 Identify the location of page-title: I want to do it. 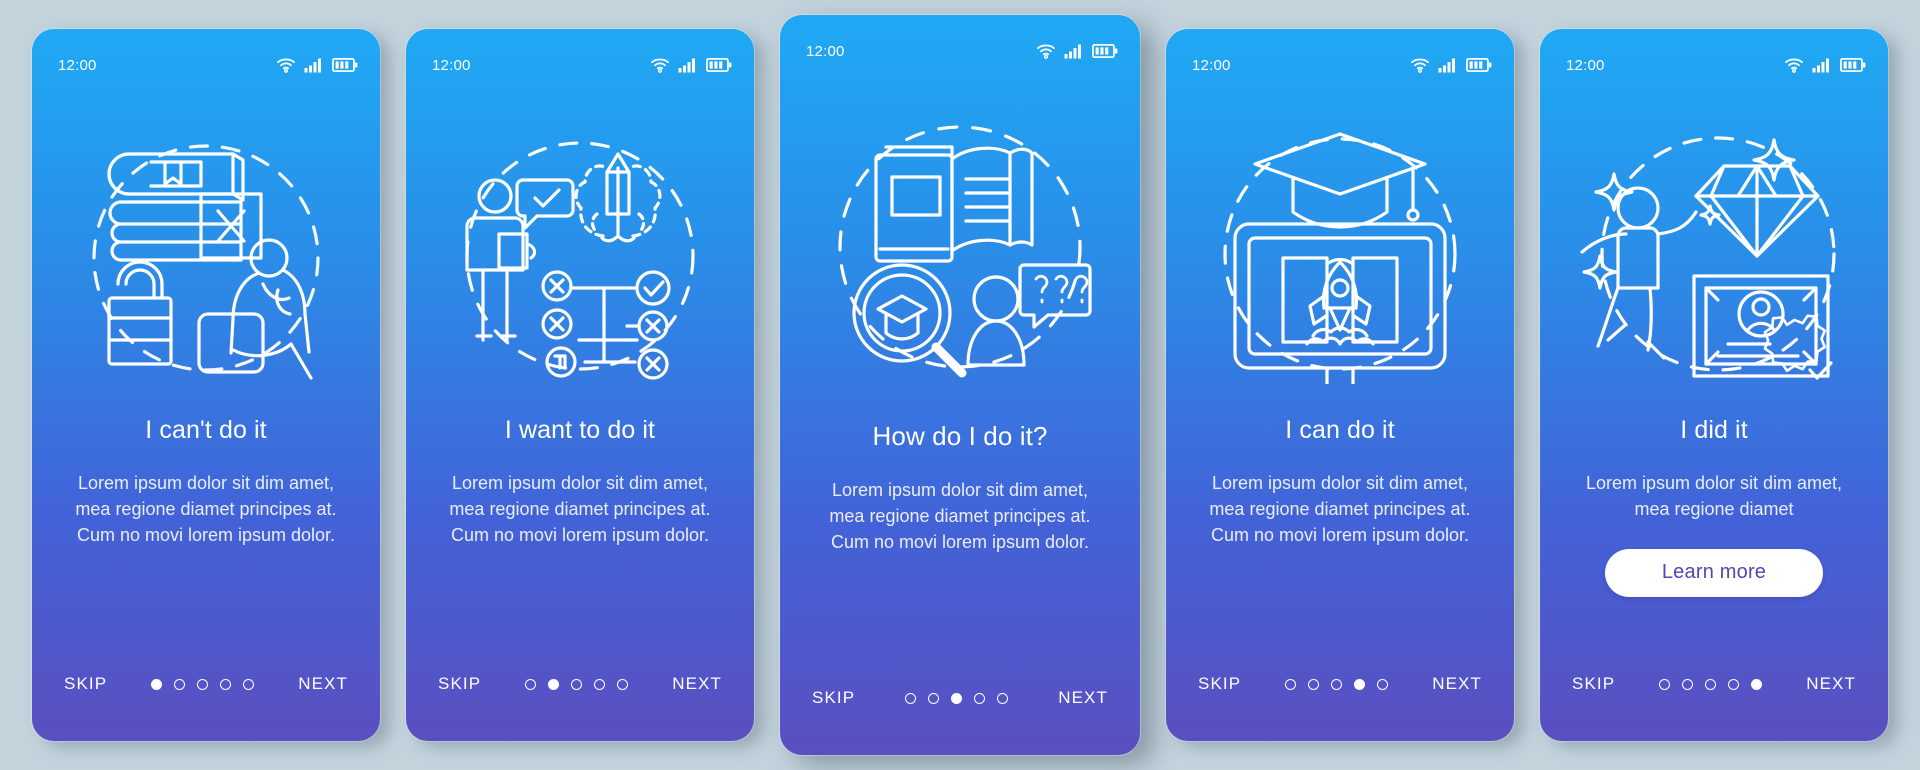
(580, 430).